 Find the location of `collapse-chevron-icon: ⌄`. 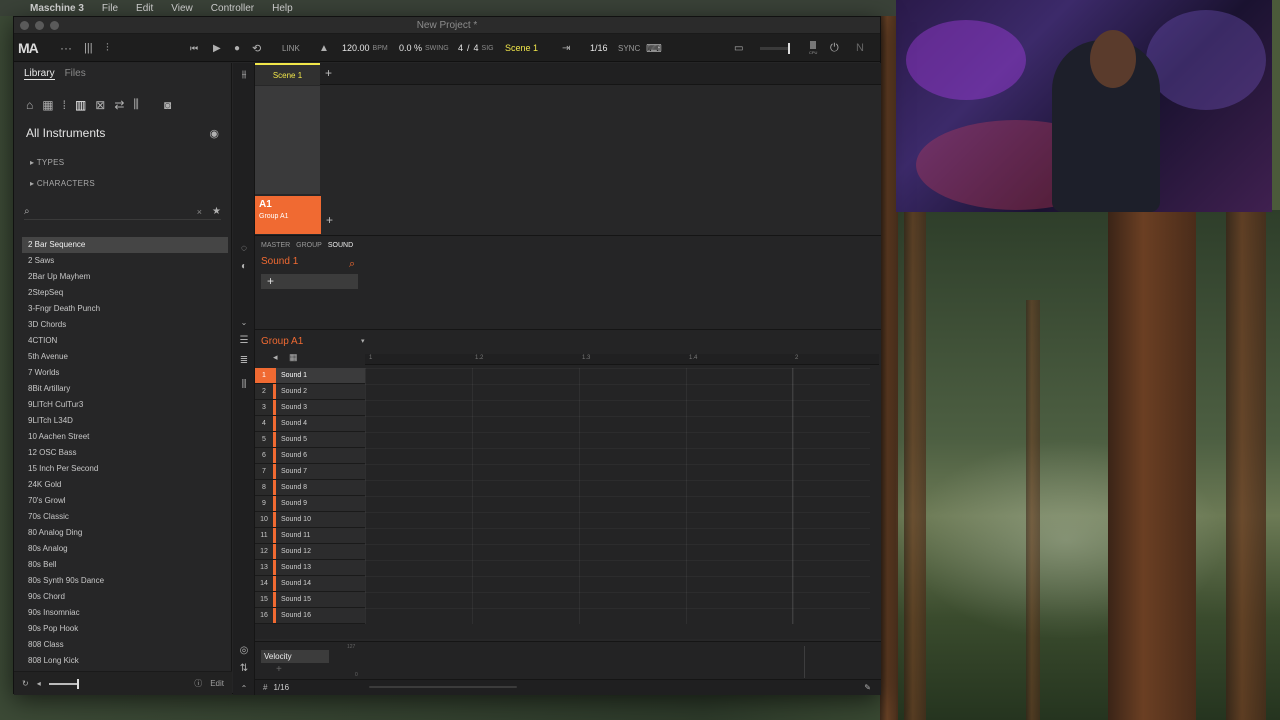

collapse-chevron-icon: ⌄ is located at coordinates (244, 322).